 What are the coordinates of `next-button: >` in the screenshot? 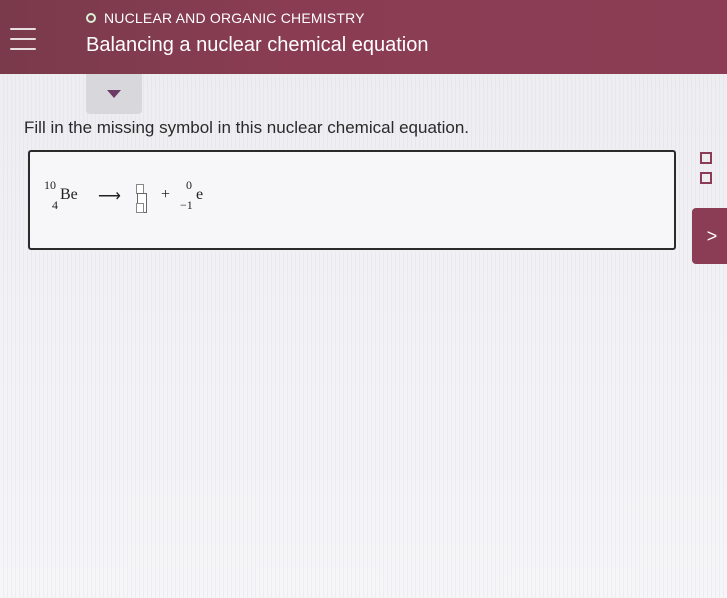 It's located at (709, 236).